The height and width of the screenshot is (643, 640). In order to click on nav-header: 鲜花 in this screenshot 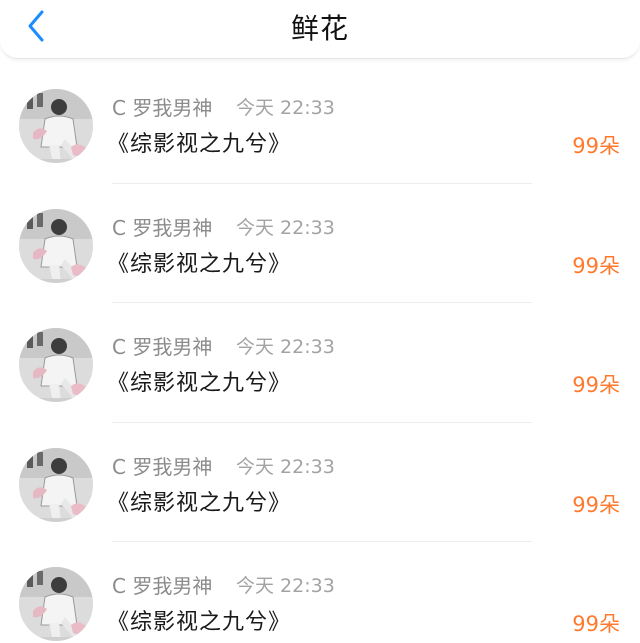, I will do `click(320, 29)`.